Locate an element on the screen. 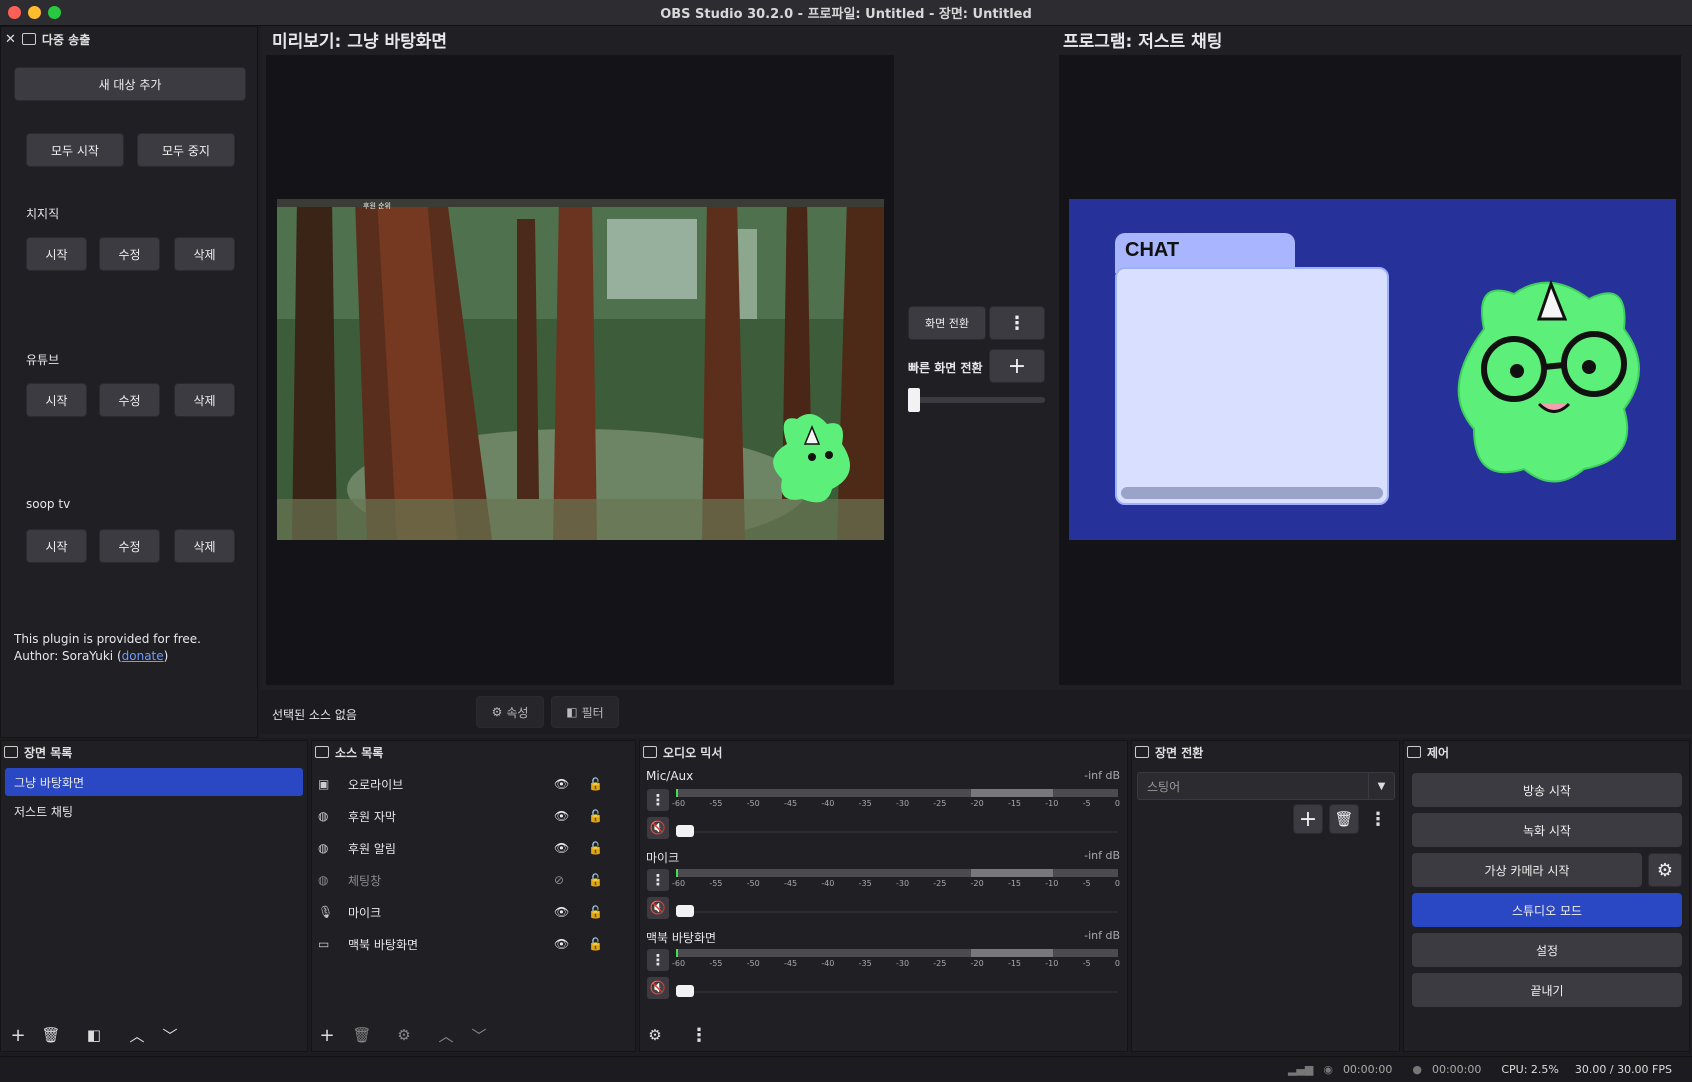 This screenshot has width=1692, height=1082. transition-select: 스팅어 ▼ is located at coordinates (1266, 786).